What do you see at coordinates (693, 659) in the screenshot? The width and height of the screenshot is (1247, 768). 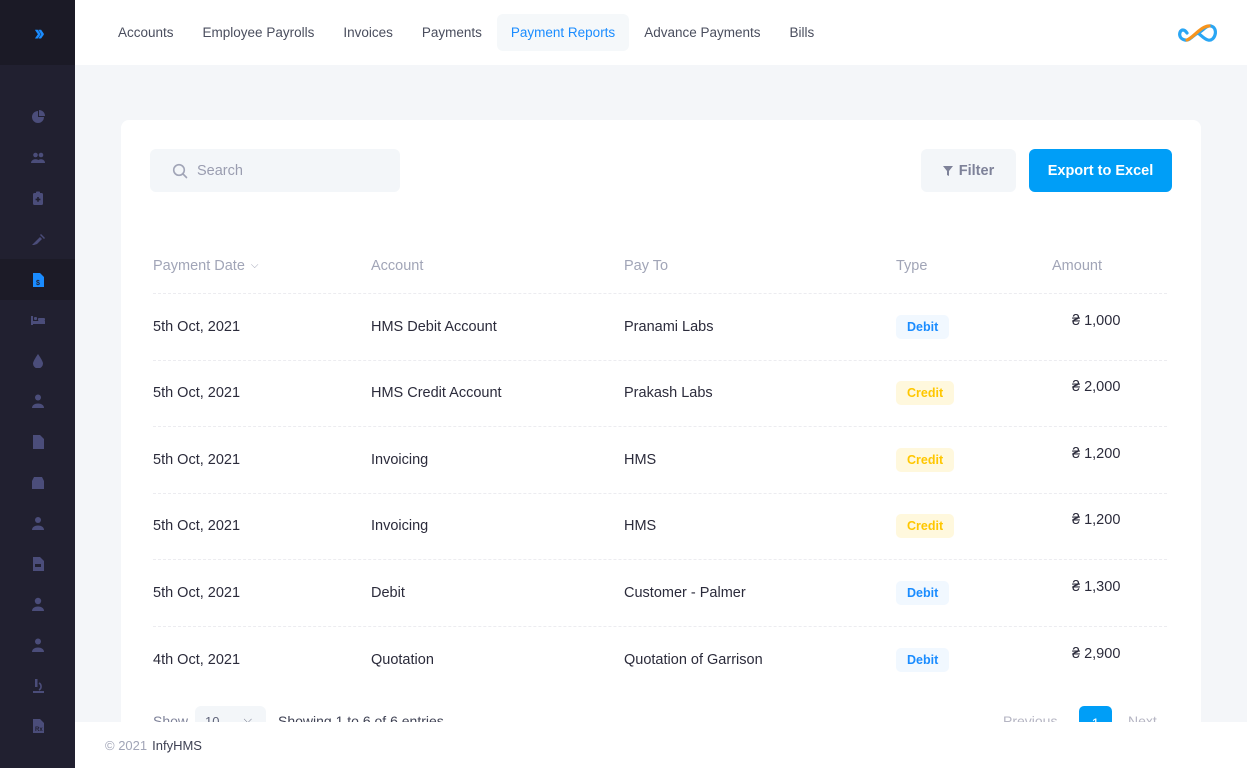 I see `pay-to-cell: Quotation of Garrison` at bounding box center [693, 659].